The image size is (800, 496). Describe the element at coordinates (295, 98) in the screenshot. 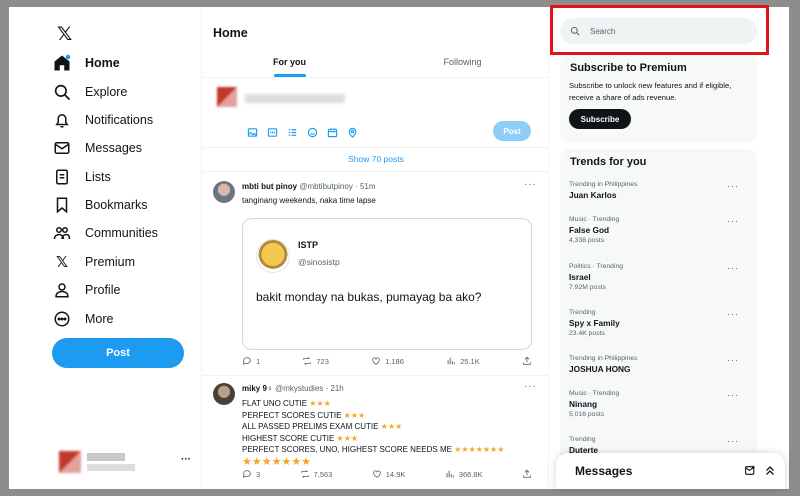

I see `compose-input-redacted` at that location.